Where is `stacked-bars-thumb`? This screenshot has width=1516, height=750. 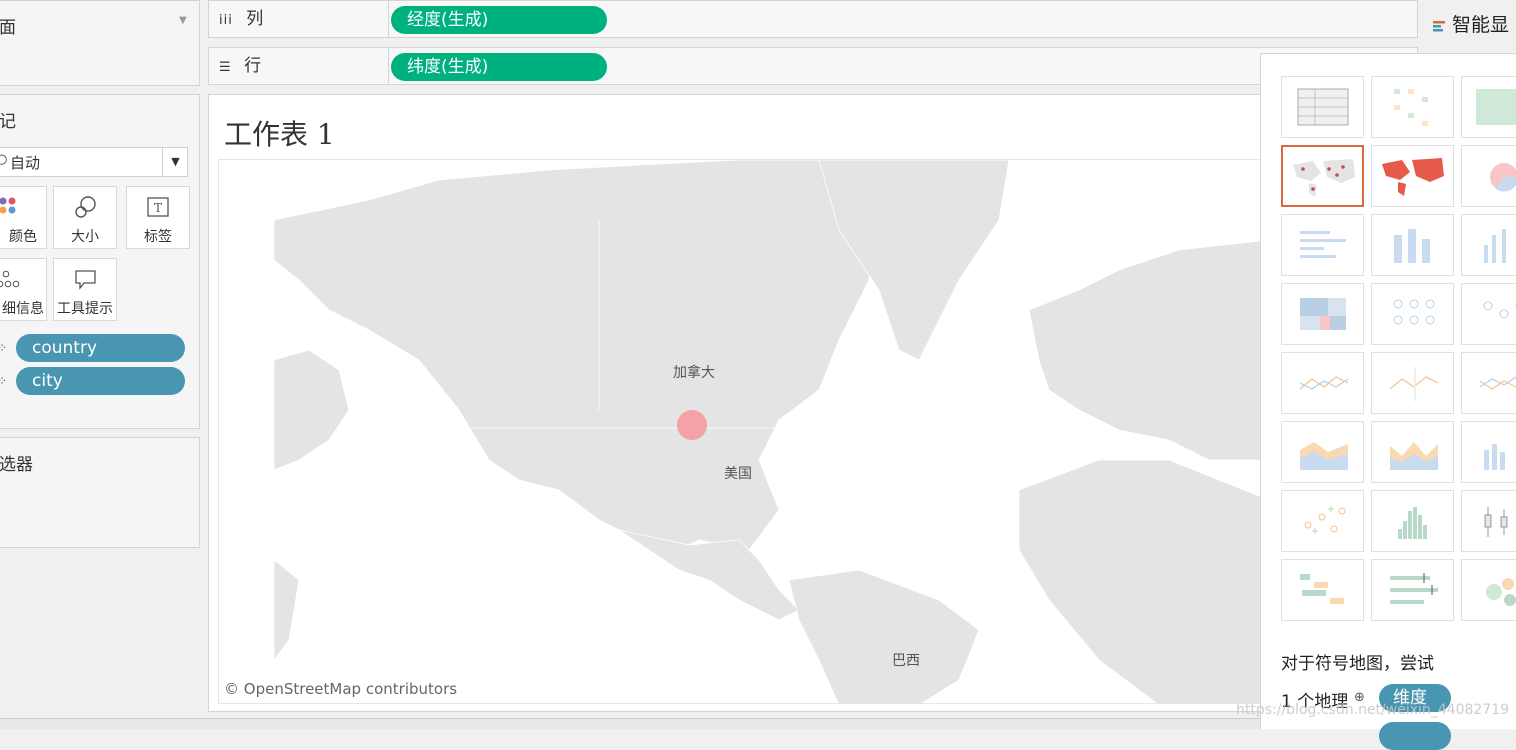 stacked-bars-thumb is located at coordinates (1412, 245).